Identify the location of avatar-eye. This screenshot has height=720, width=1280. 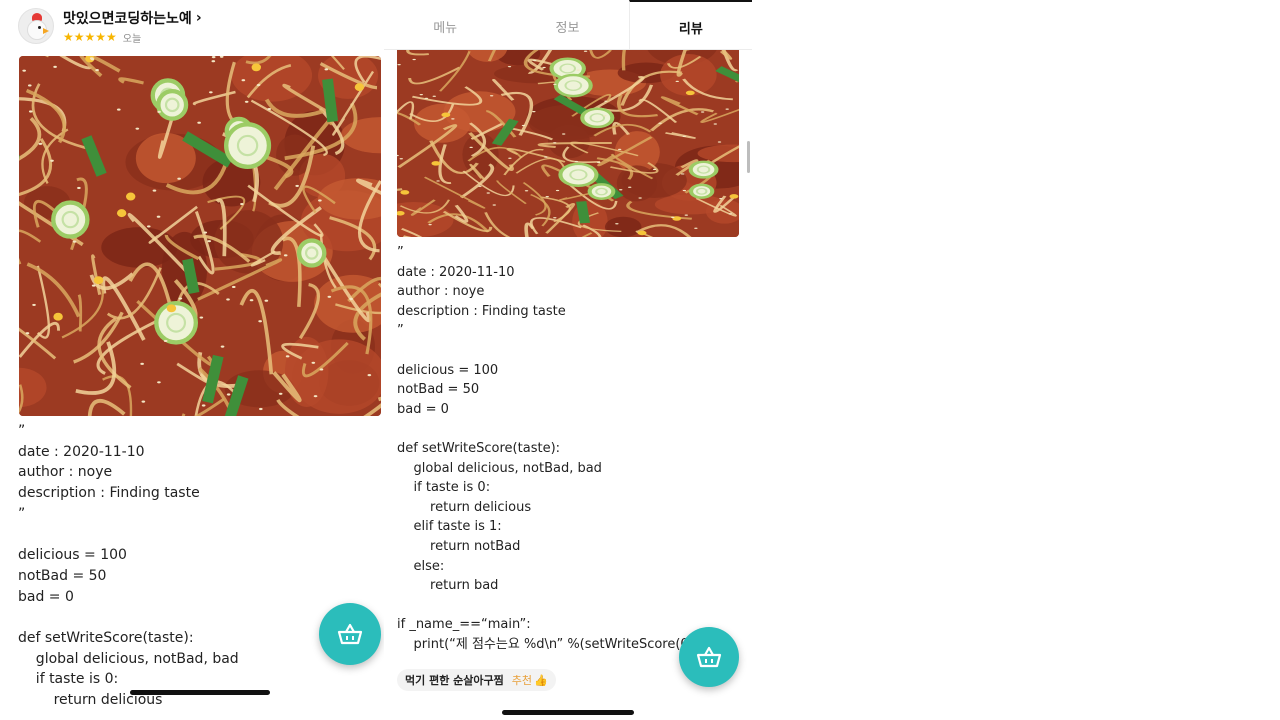
(39, 27).